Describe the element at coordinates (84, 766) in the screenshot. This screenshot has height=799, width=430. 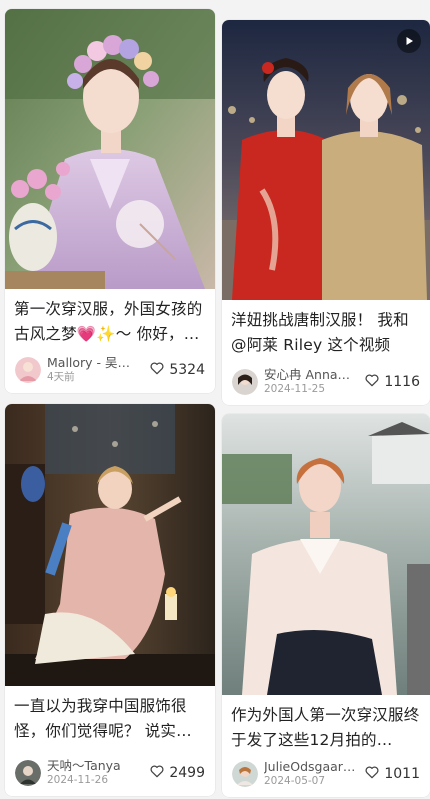
I see `author-name: 天呐～Tanya` at that location.